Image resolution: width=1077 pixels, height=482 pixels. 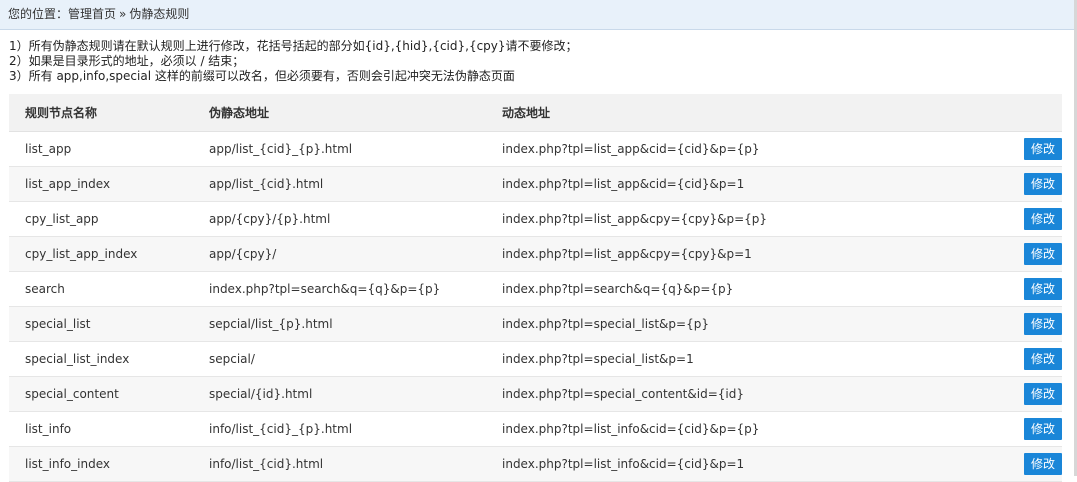 I want to click on dynamic-url-cell: index.php?tpl=list_info&cid={cid}&p={p}, so click(x=752, y=429).